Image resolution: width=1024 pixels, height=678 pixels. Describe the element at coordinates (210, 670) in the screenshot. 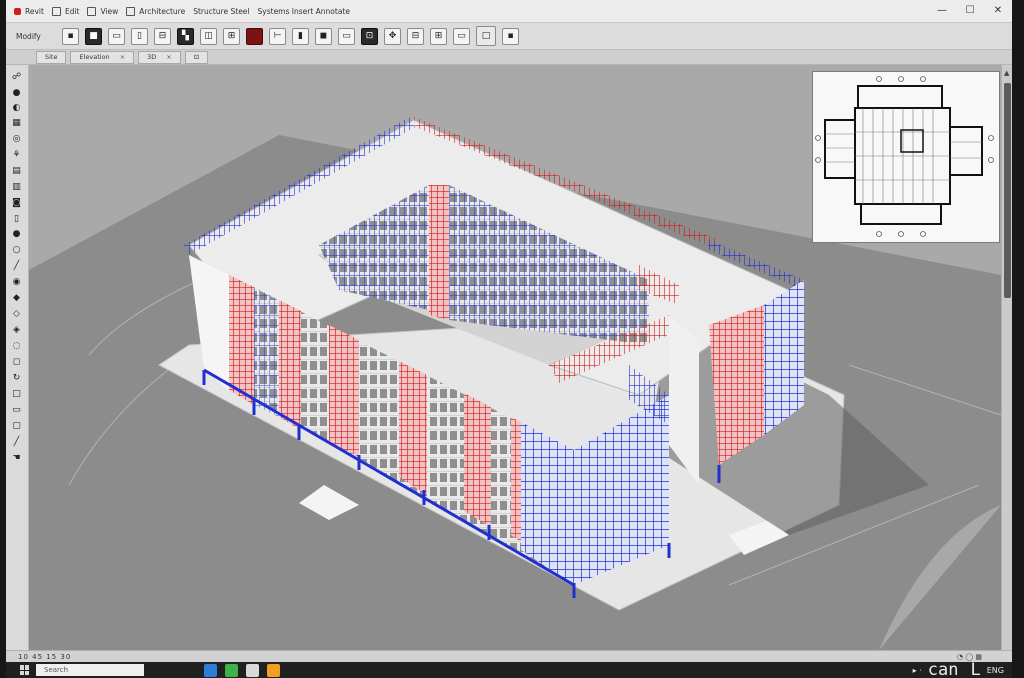

I see `taskbar-app-explorer-icon` at that location.